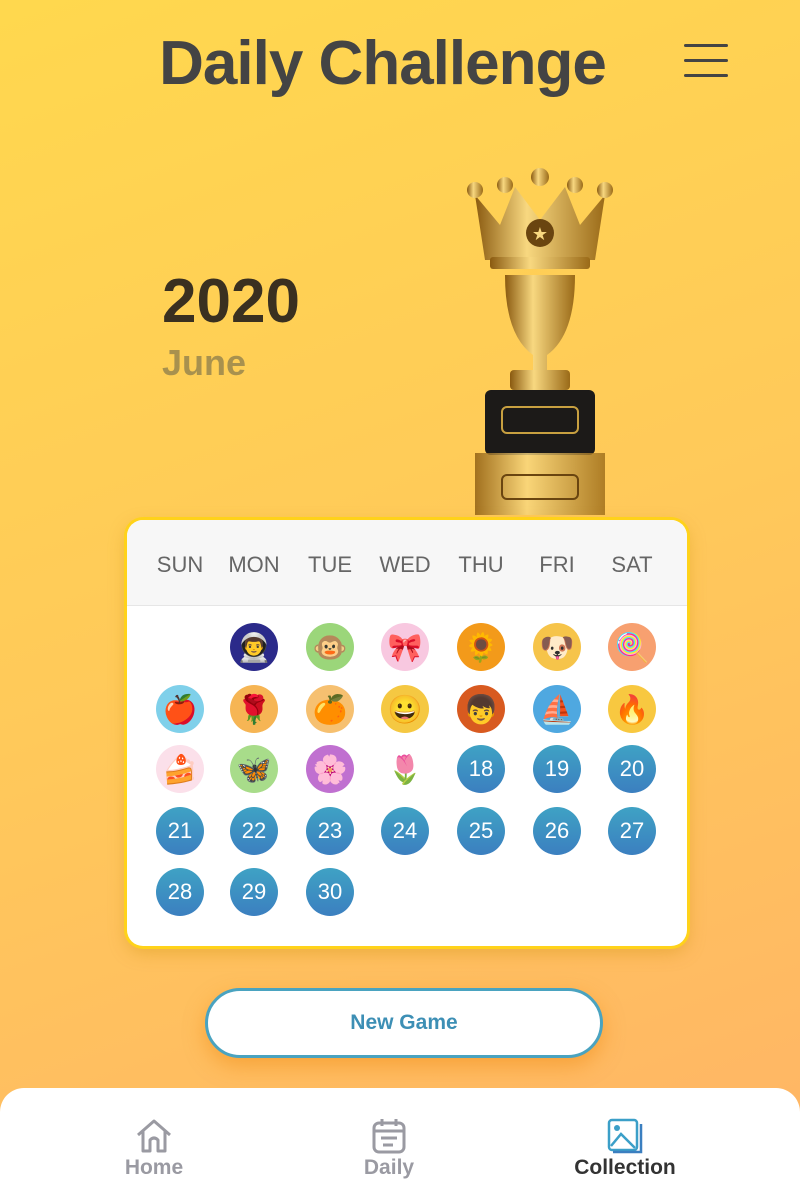 The height and width of the screenshot is (1200, 800). I want to click on day-29: 29, so click(254, 892).